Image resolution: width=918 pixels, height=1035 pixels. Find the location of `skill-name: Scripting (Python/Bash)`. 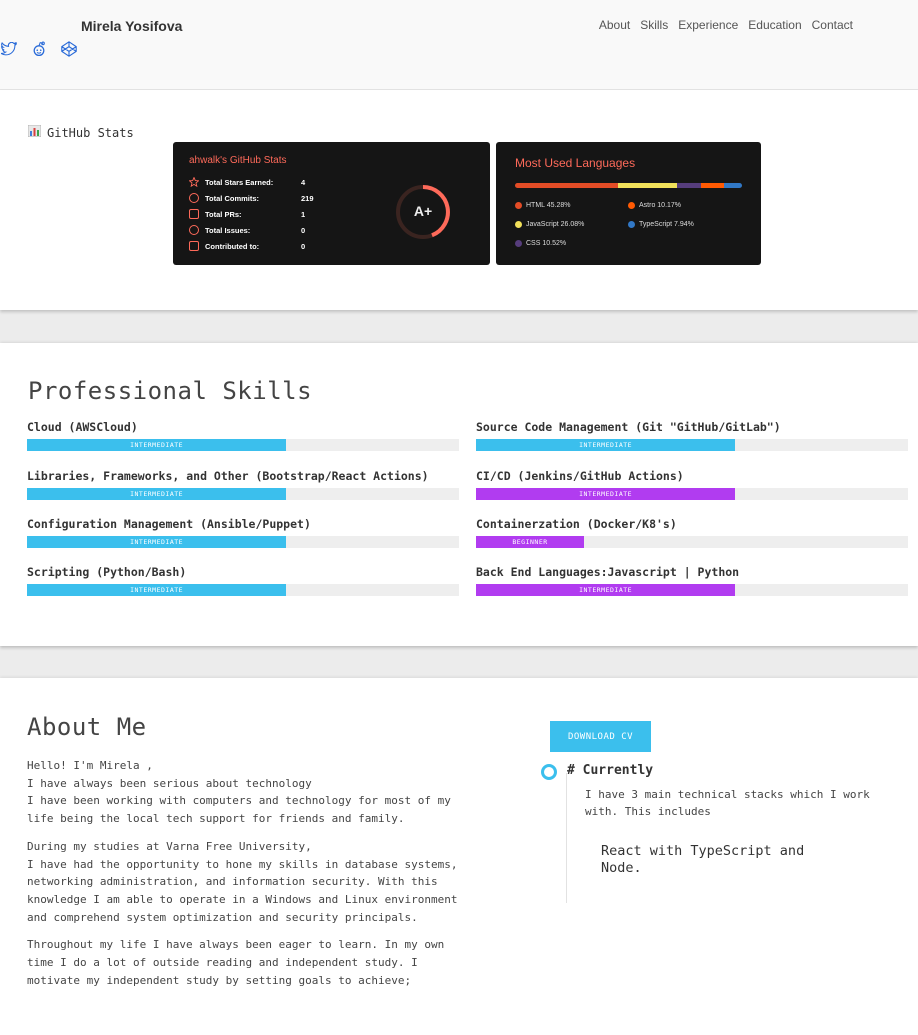

skill-name: Scripting (Python/Bash) is located at coordinates (107, 572).